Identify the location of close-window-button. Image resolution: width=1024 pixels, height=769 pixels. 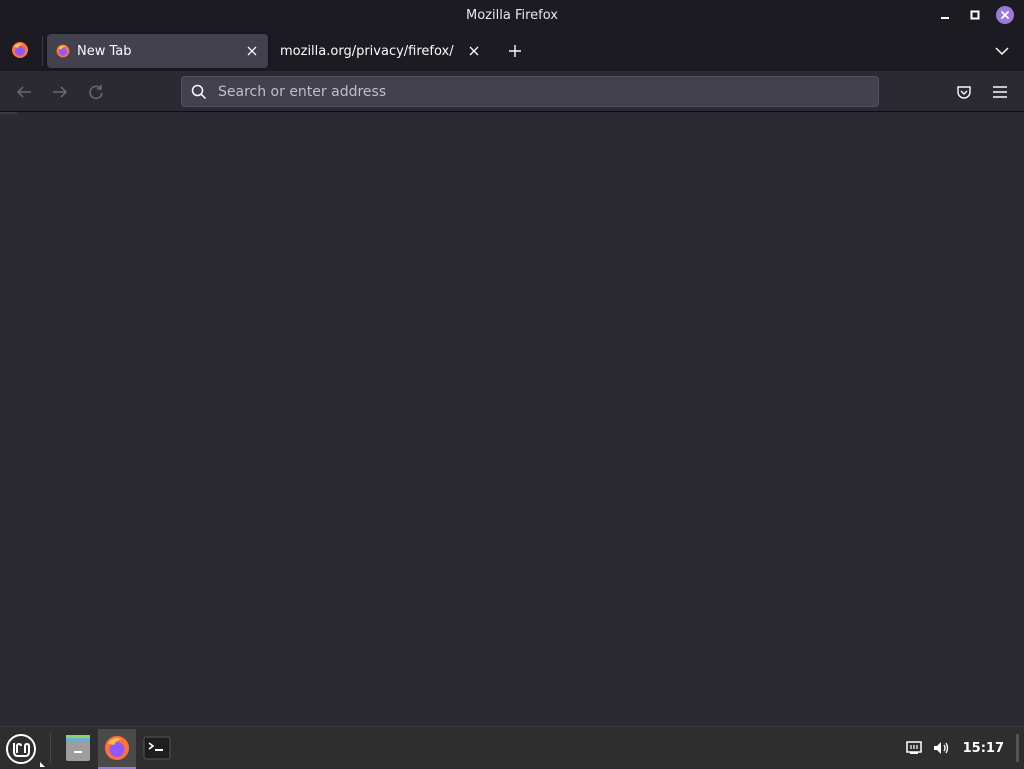
(1005, 15).